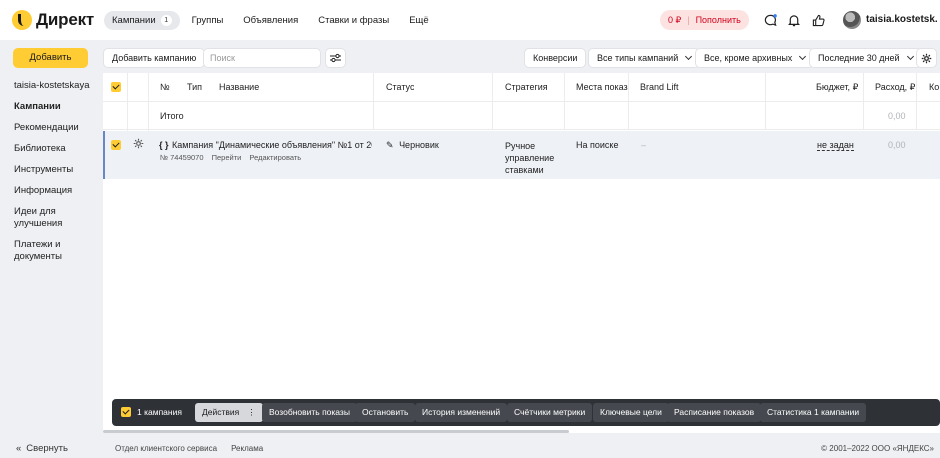 Image resolution: width=940 pixels, height=458 pixels. What do you see at coordinates (54, 128) in the screenshot?
I see `sidebar-item-recommendations: Рекомендации` at bounding box center [54, 128].